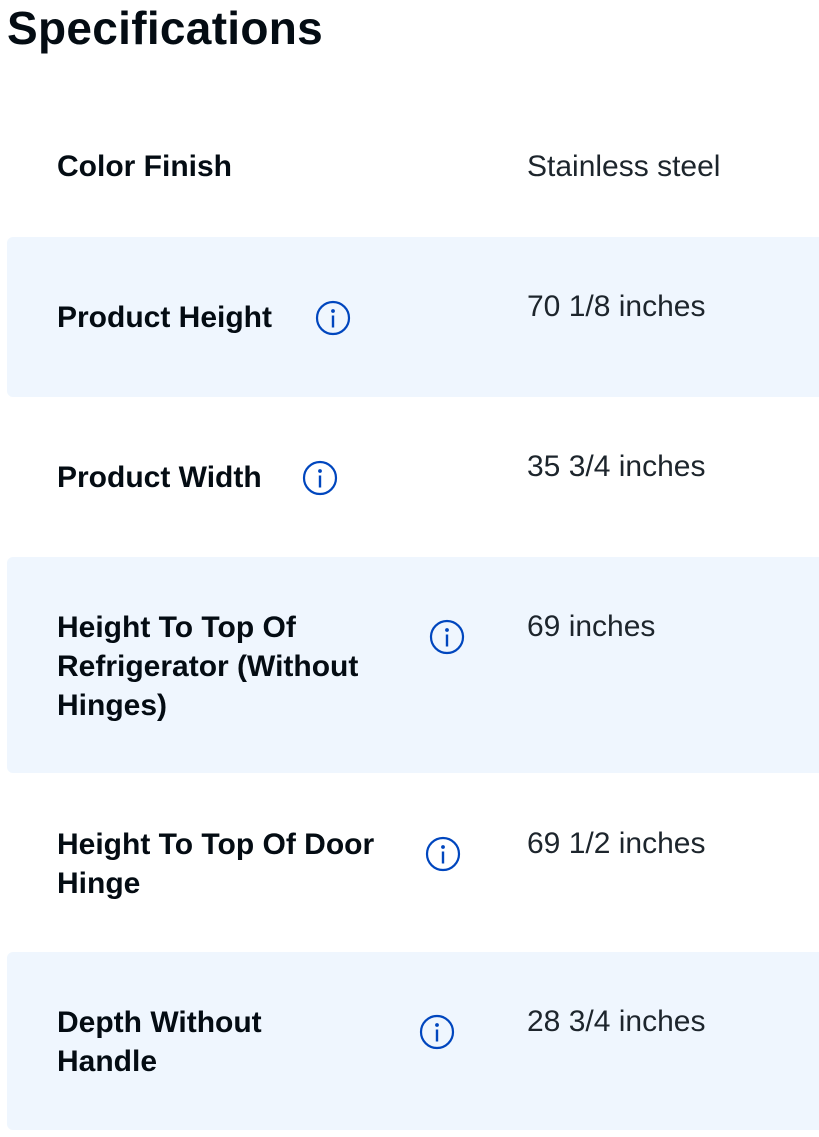 The image size is (819, 1137). What do you see at coordinates (159, 477) in the screenshot?
I see `spec-label: Product Width` at bounding box center [159, 477].